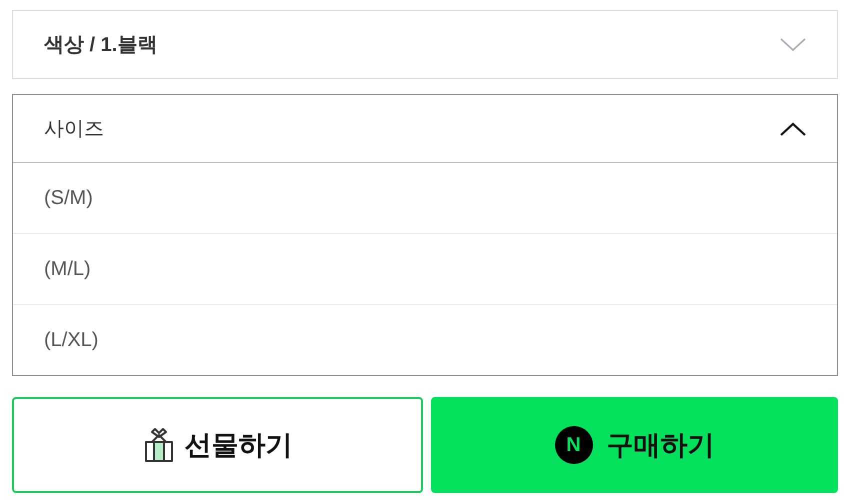  I want to click on gift-icon, so click(158, 445).